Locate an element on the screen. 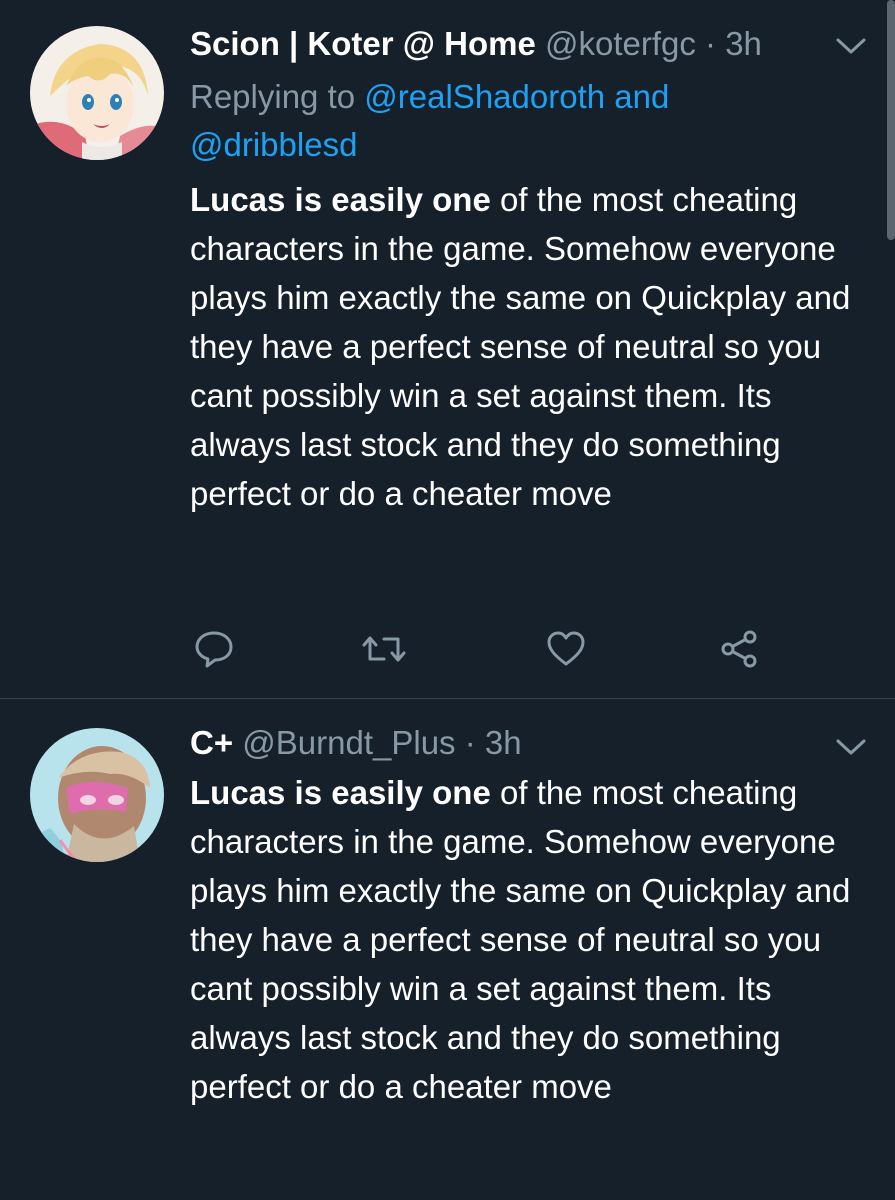  retweet-button is located at coordinates (384, 649).